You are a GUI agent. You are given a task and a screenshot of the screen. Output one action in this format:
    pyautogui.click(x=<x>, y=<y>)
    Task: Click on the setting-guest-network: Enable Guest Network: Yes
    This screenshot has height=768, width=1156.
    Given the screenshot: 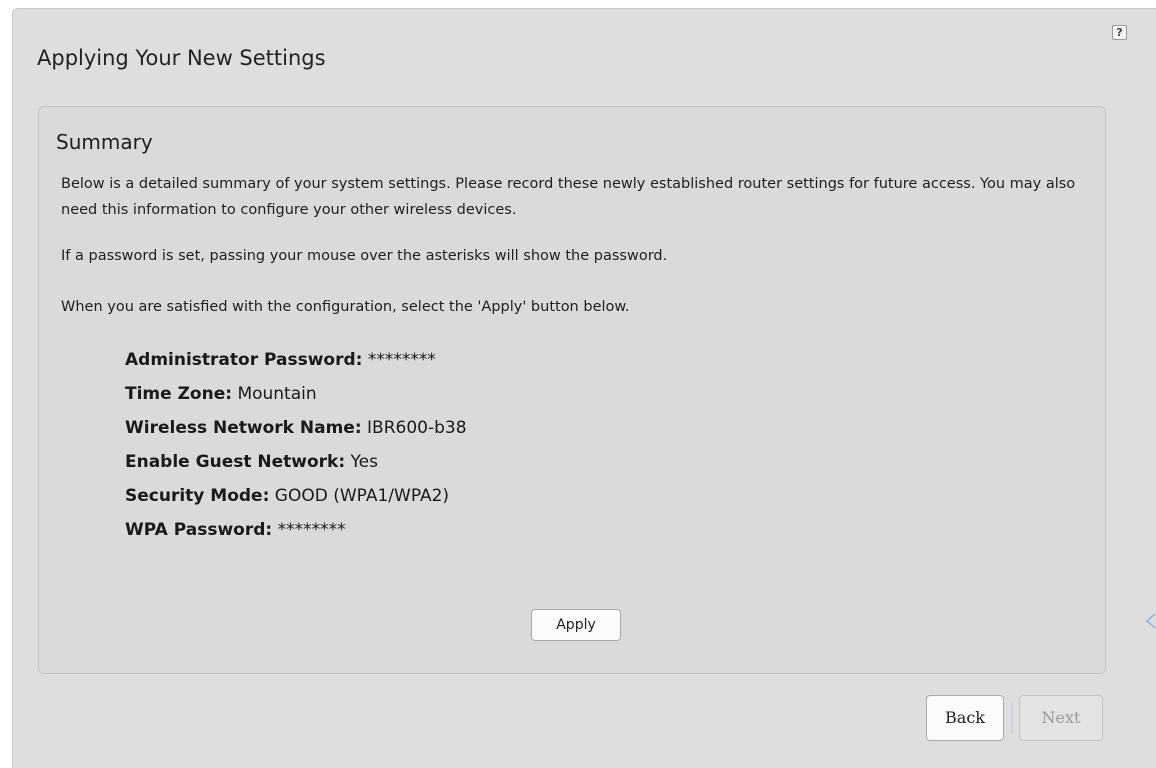 What is the action you would take?
    pyautogui.click(x=296, y=462)
    